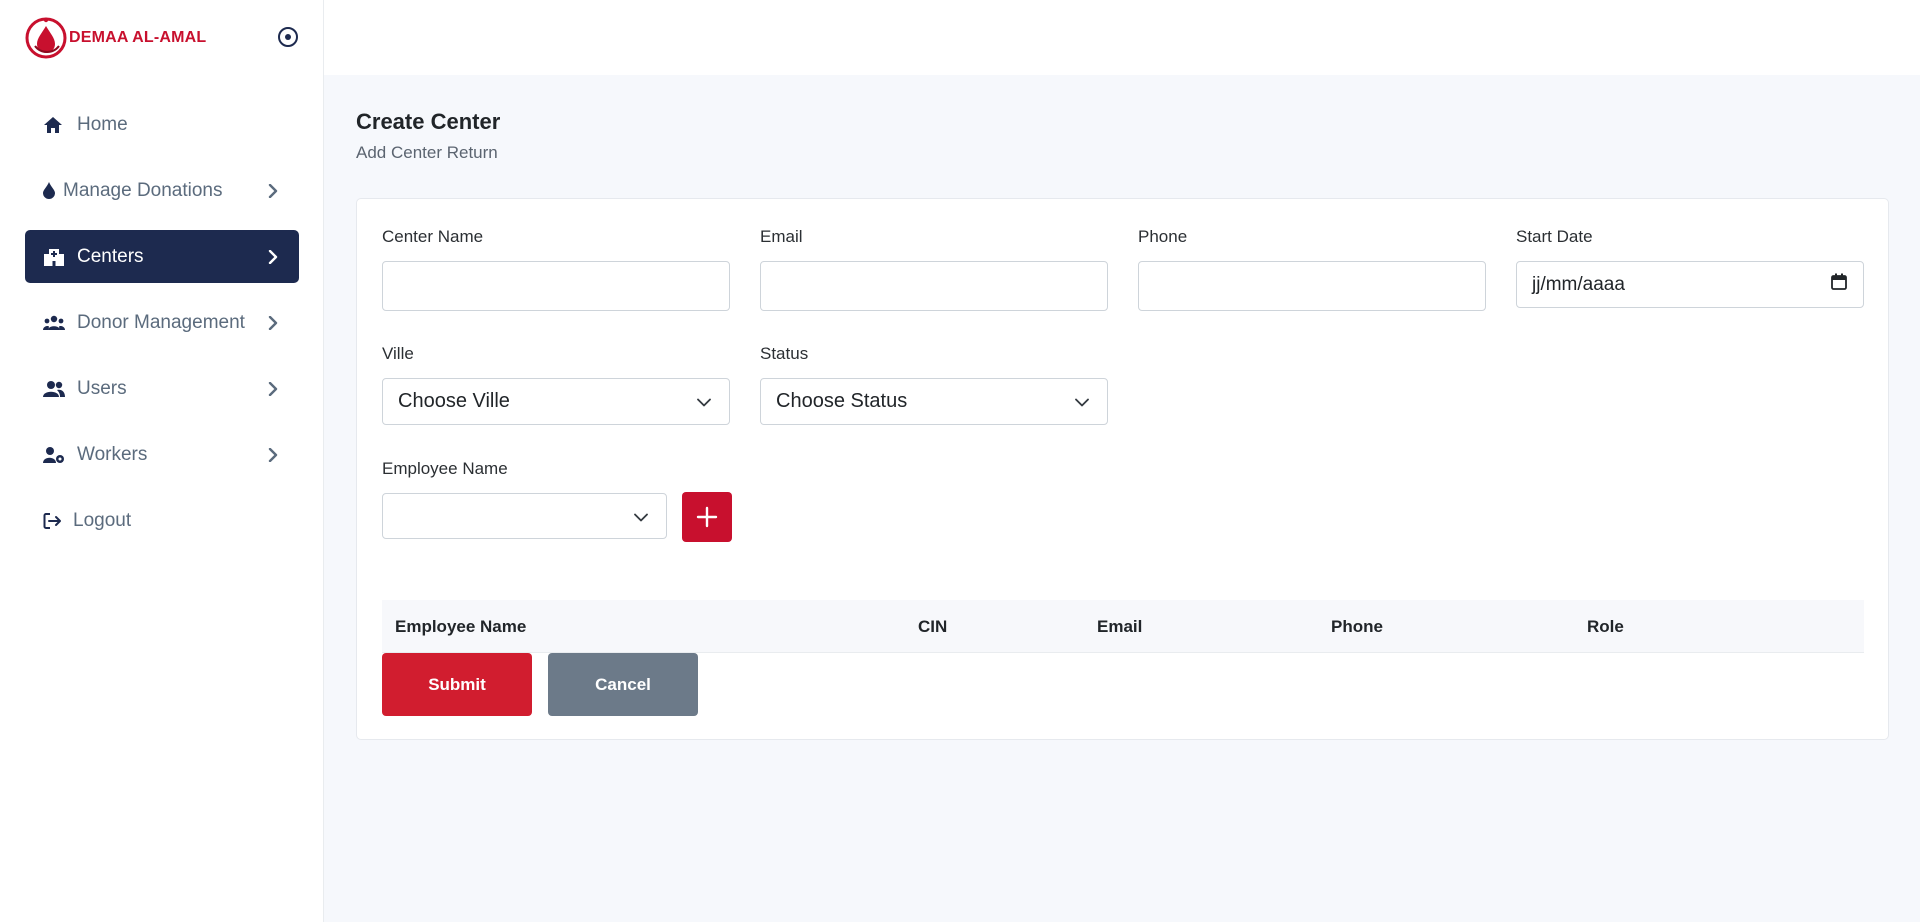  I want to click on sidebar-item-label: Centers, so click(110, 256).